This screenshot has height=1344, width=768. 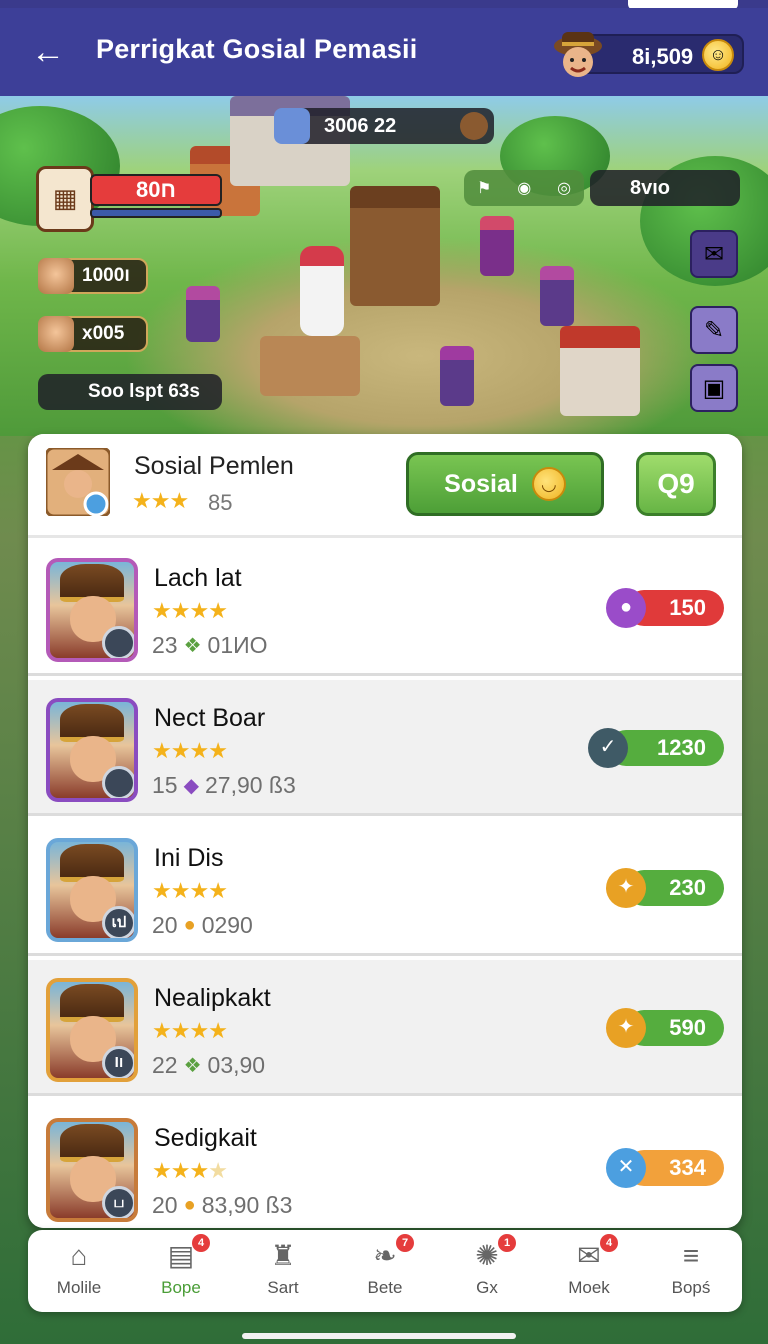 What do you see at coordinates (385, 1164) in the screenshot?
I see `player-row: ப Sedigkait ★★★★ 20 ● 83,90 ß3 334 ✕` at bounding box center [385, 1164].